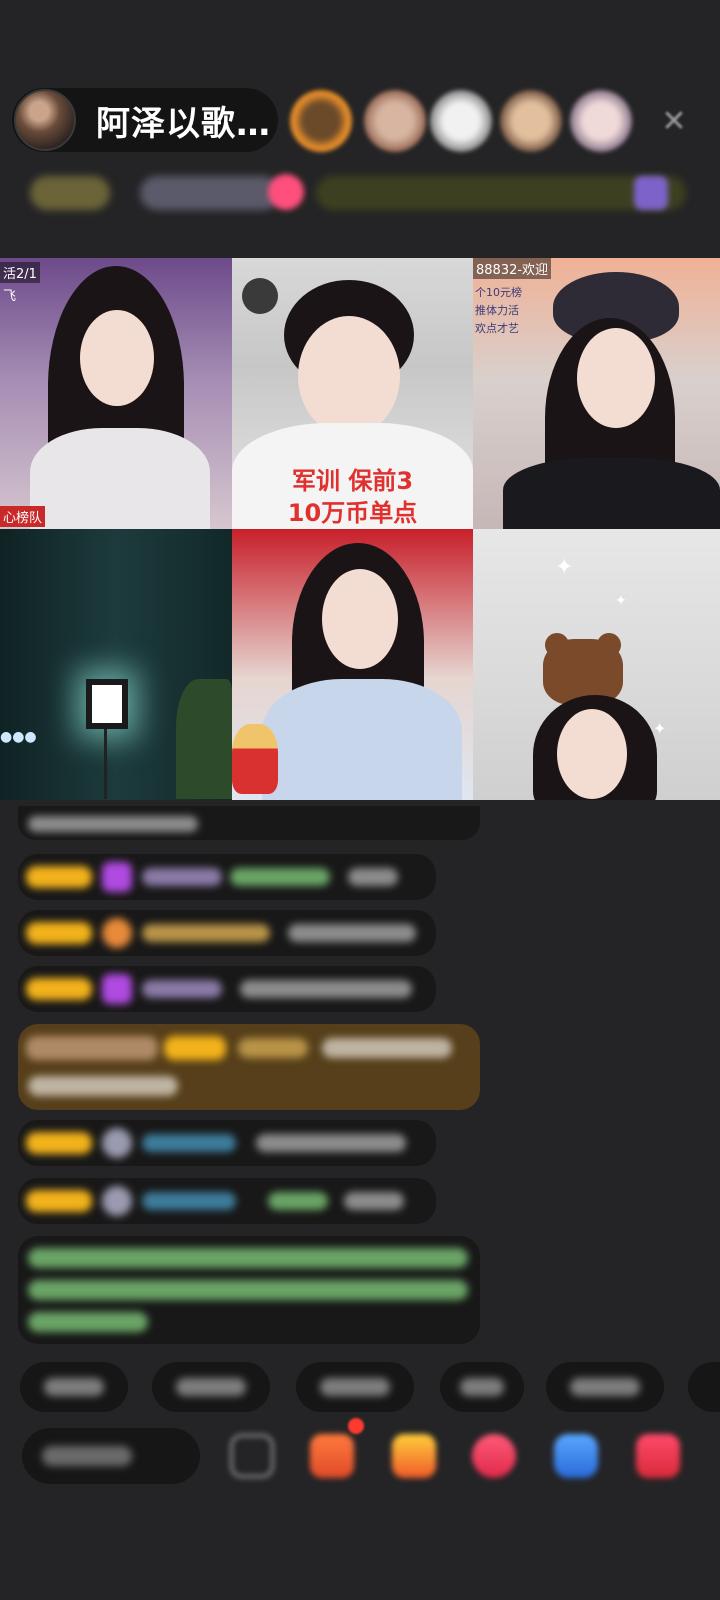 The width and height of the screenshot is (720, 1600). Describe the element at coordinates (116, 393) in the screenshot. I see `video-tile-top-left: 活2/1 飞 心榜队` at that location.